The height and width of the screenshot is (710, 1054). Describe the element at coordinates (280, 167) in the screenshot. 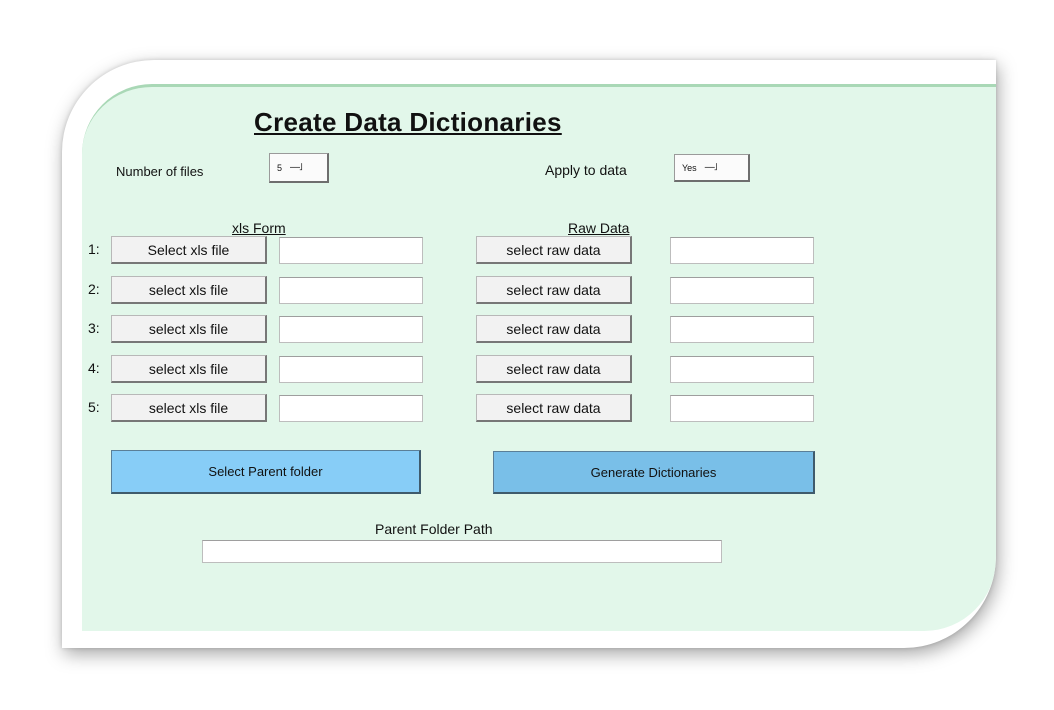

I see `number-of-files-value: 5` at that location.